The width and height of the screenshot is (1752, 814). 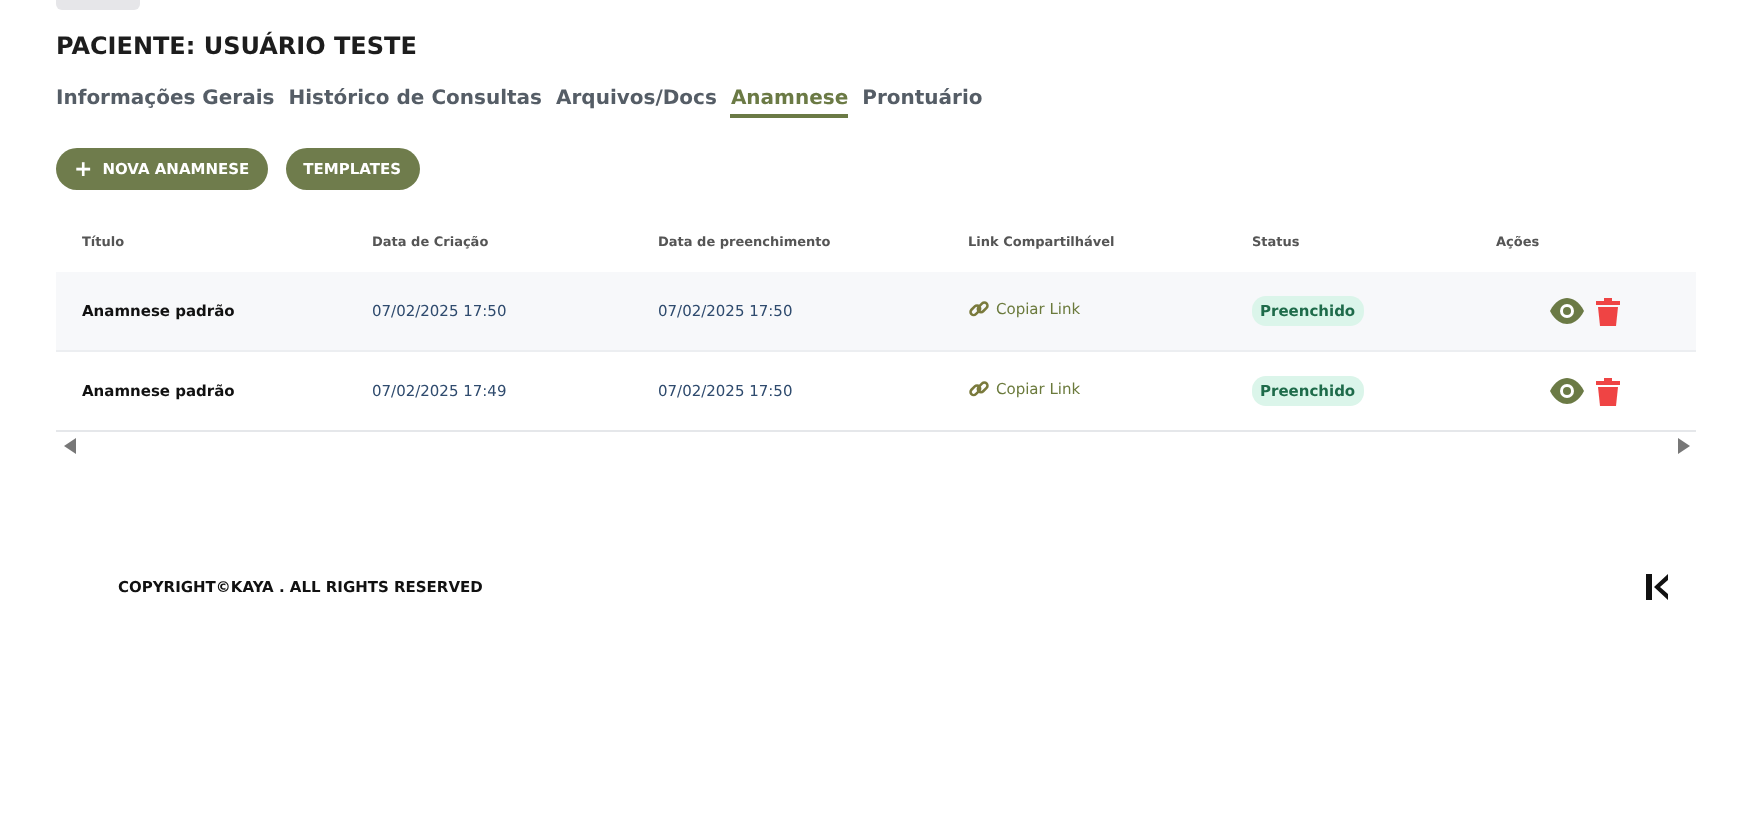 I want to click on logo-icon, so click(x=1658, y=587).